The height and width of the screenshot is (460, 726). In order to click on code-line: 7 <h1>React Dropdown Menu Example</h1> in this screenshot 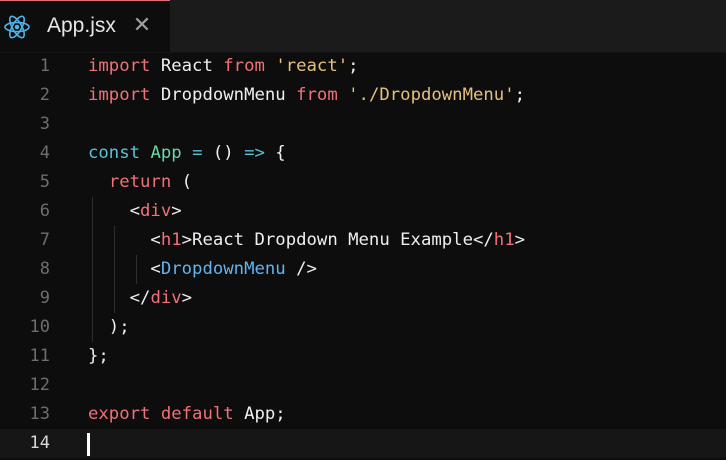, I will do `click(363, 240)`.